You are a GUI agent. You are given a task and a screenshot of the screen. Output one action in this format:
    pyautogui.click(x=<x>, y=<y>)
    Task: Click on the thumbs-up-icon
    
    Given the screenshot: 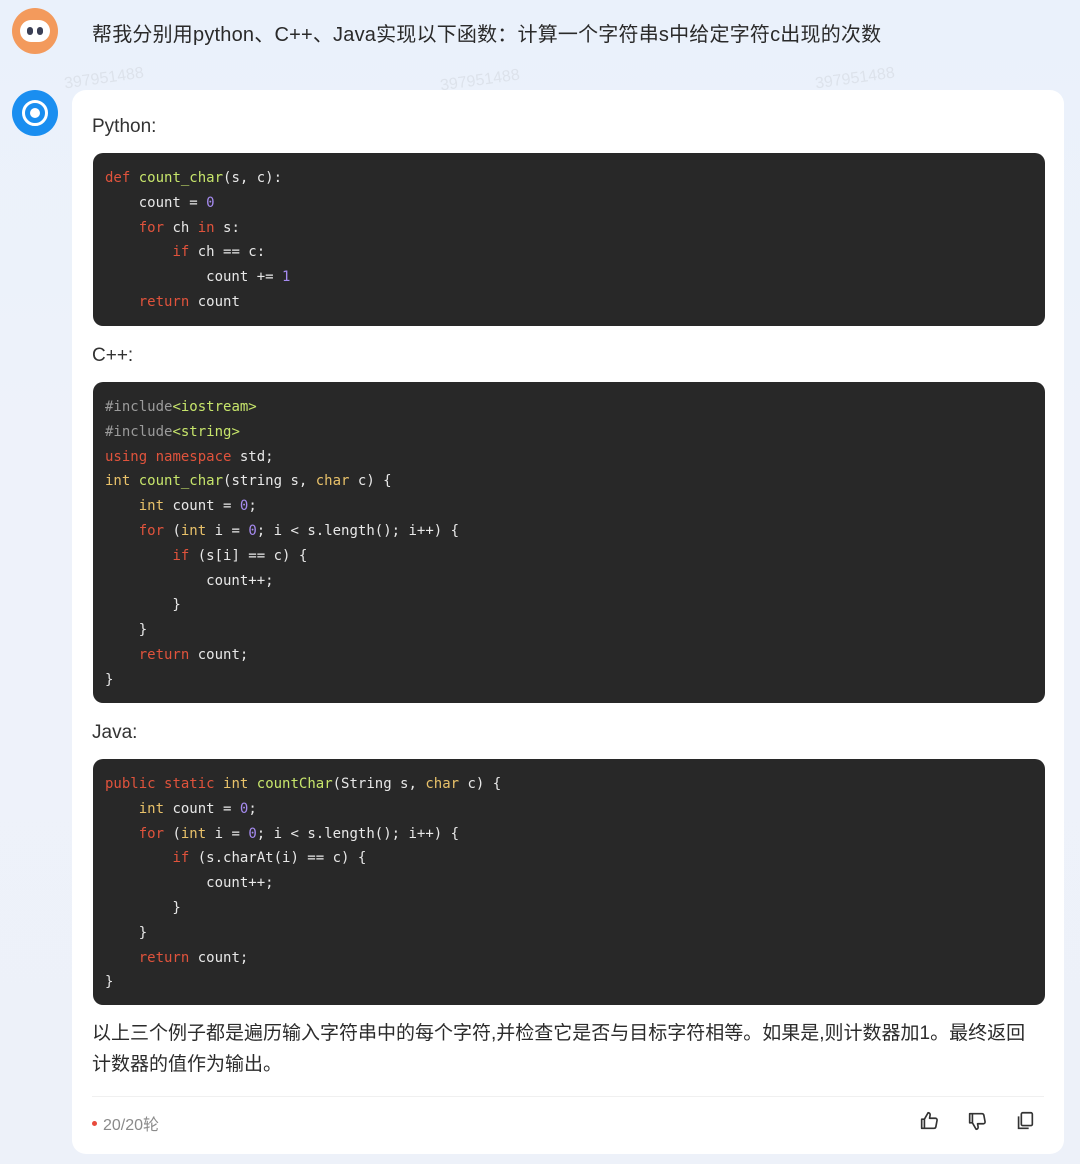 What is the action you would take?
    pyautogui.click(x=929, y=1121)
    